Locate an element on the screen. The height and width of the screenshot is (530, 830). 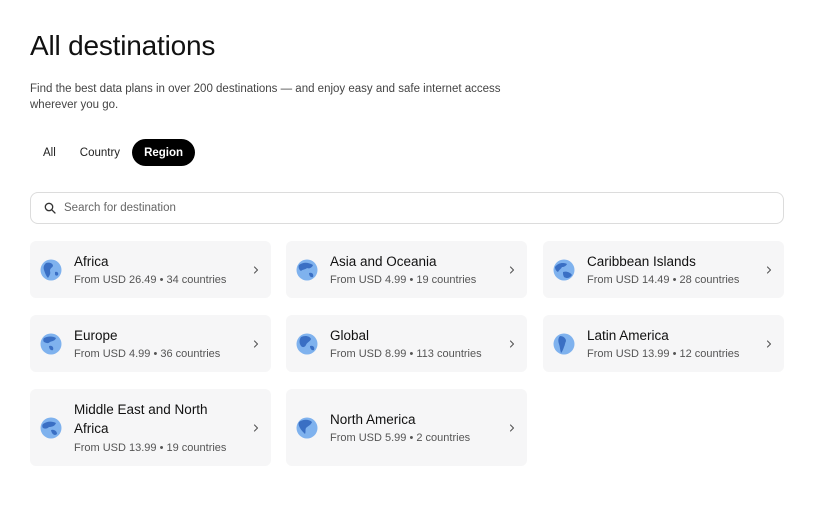
tab-all: All is located at coordinates (49, 152).